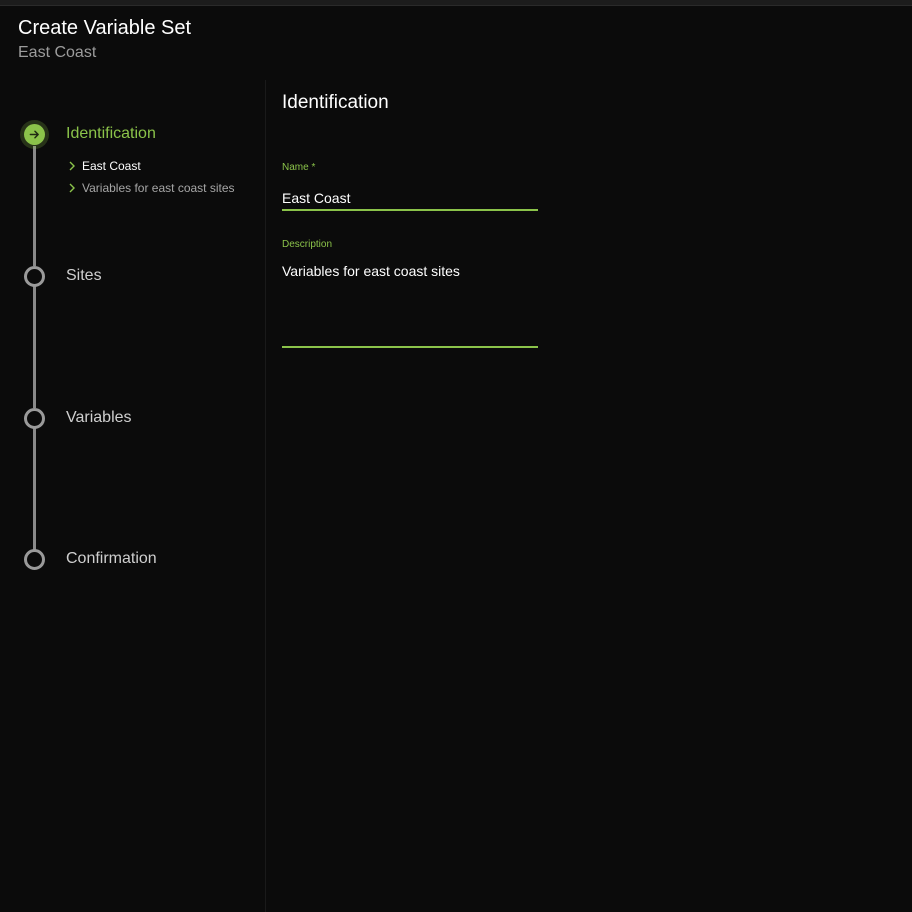 The height and width of the screenshot is (912, 912). What do you see at coordinates (111, 559) in the screenshot?
I see `step-confirmation-label: Confirmation` at bounding box center [111, 559].